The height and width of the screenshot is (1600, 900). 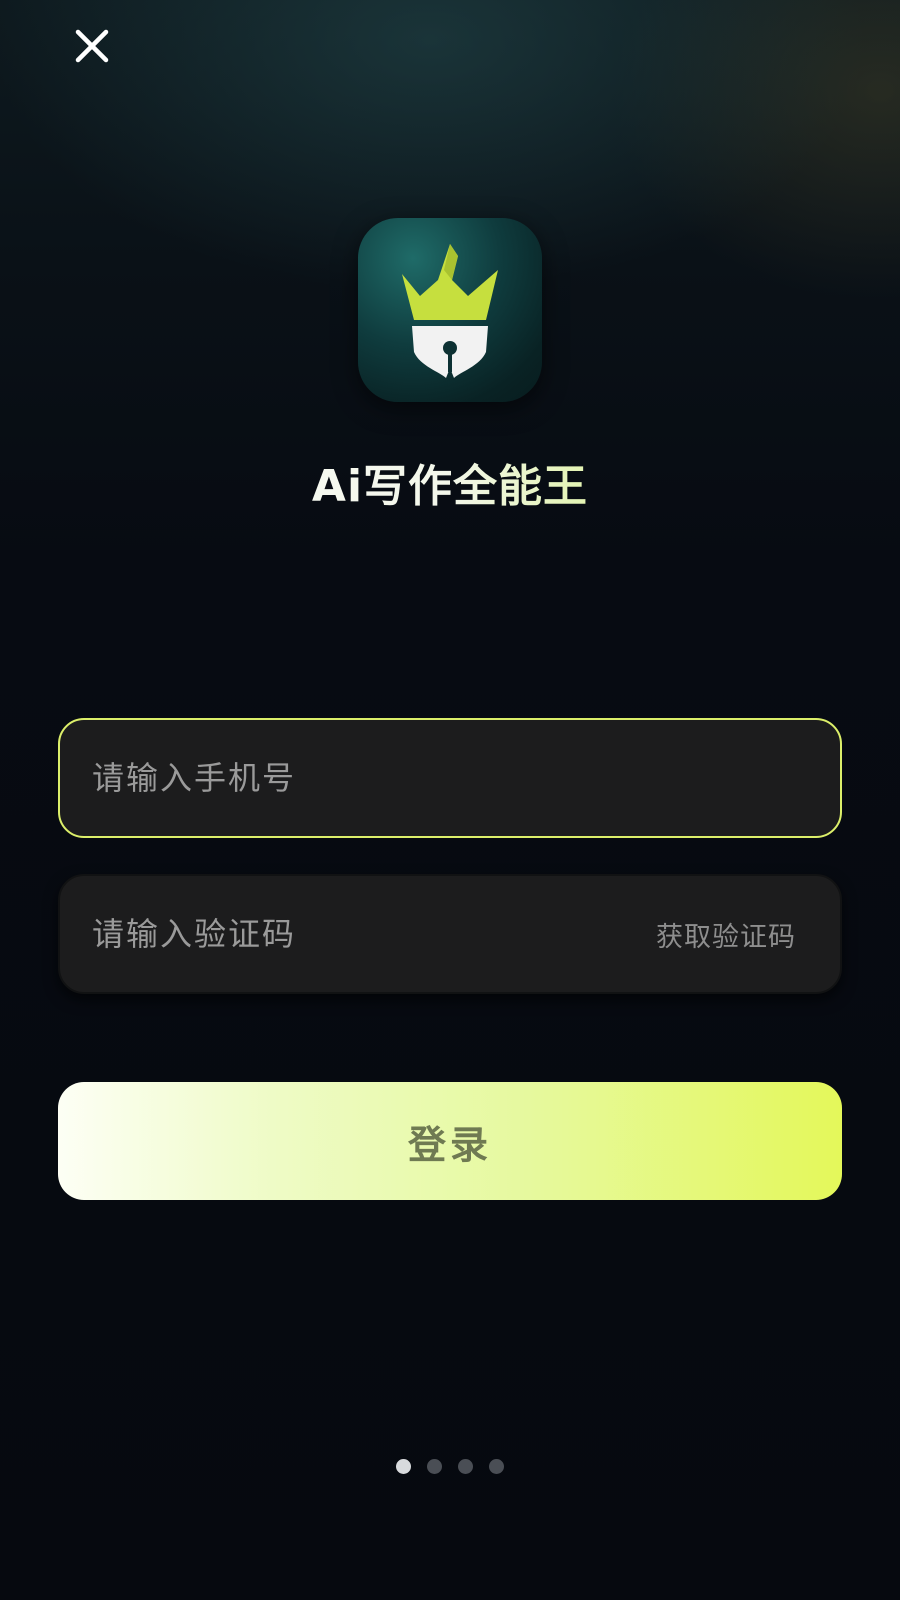 What do you see at coordinates (450, 1141) in the screenshot?
I see `login-button: 登录` at bounding box center [450, 1141].